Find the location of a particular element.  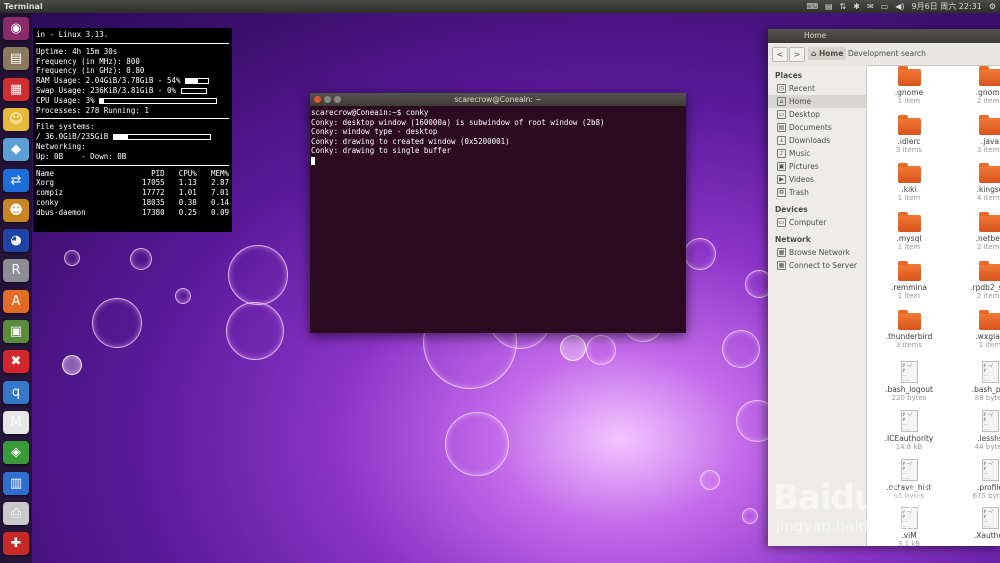

eye-icon: ◕ is located at coordinates (16, 241).